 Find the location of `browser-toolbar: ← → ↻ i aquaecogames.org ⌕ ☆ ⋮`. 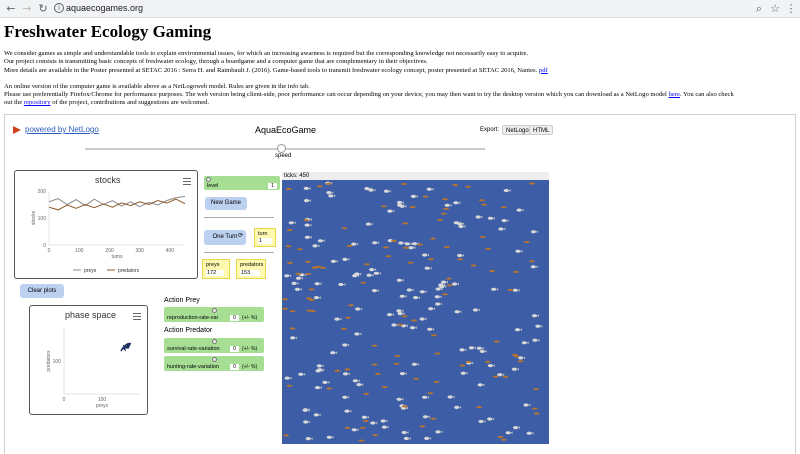

browser-toolbar: ← → ↻ i aquaecogames.org ⌕ ☆ ⋮ is located at coordinates (400, 9).